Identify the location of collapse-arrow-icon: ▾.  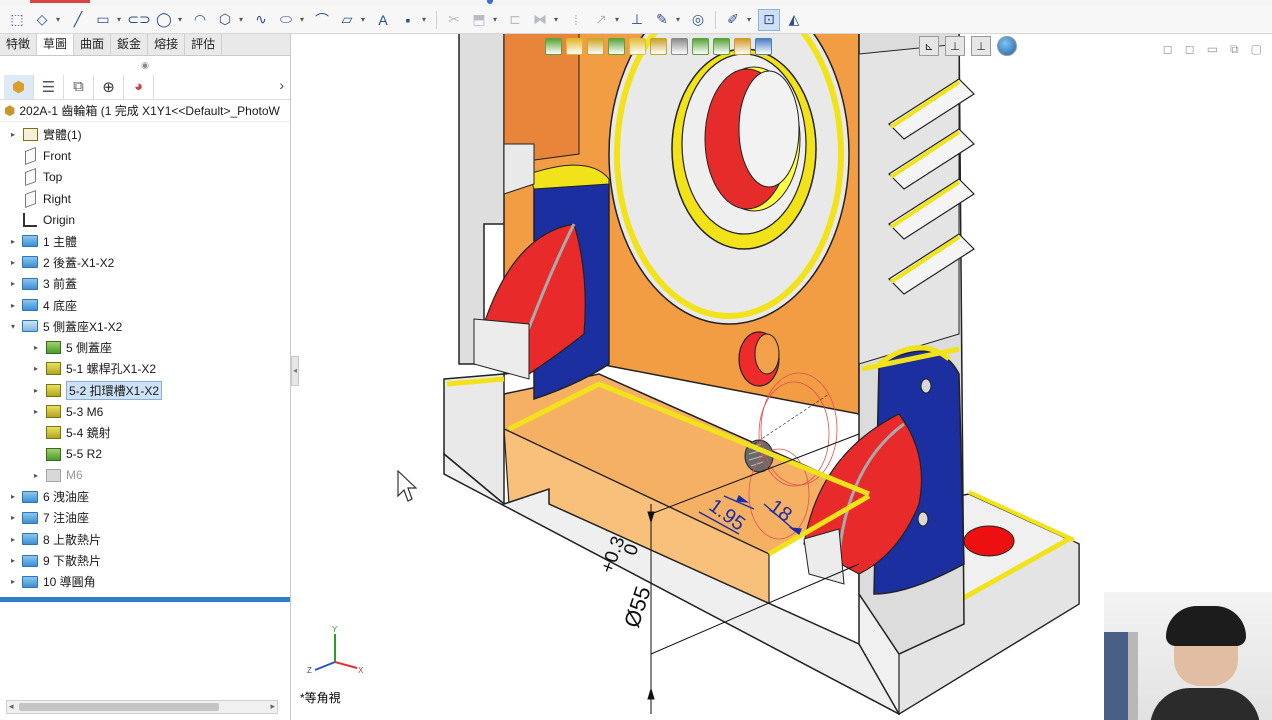
(13, 326).